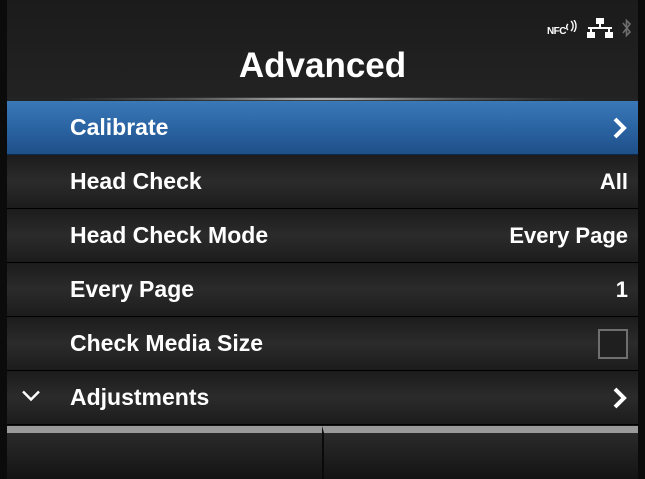  Describe the element at coordinates (322, 128) in the screenshot. I see `menu-item-calibrate: Calibrate` at that location.